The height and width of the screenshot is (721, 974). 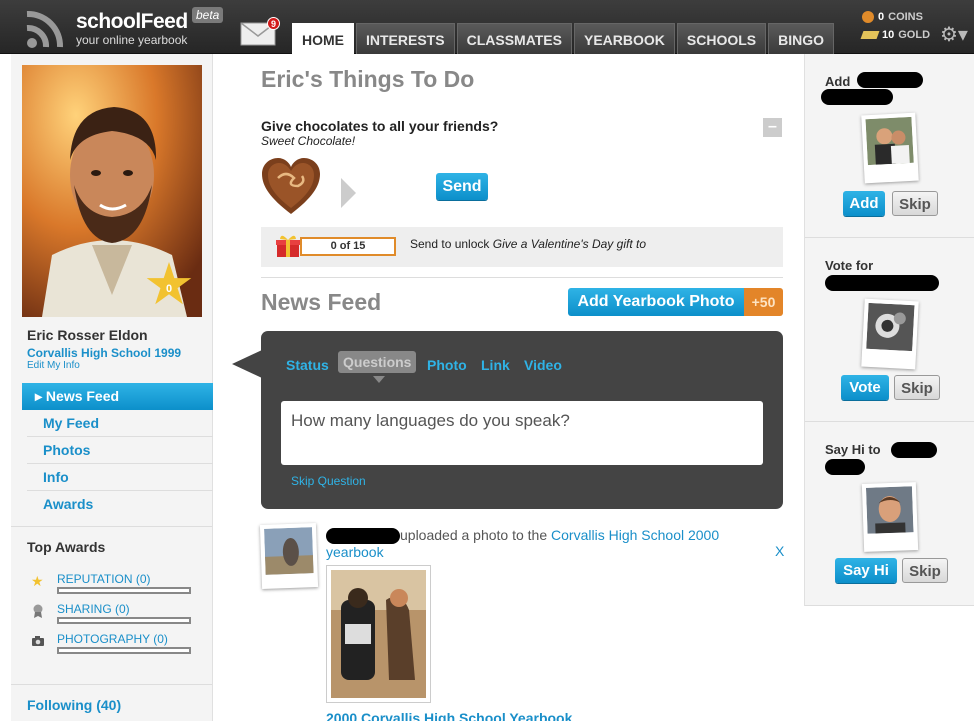 What do you see at coordinates (801, 38) in the screenshot?
I see `tab-bingo: BINGO` at bounding box center [801, 38].